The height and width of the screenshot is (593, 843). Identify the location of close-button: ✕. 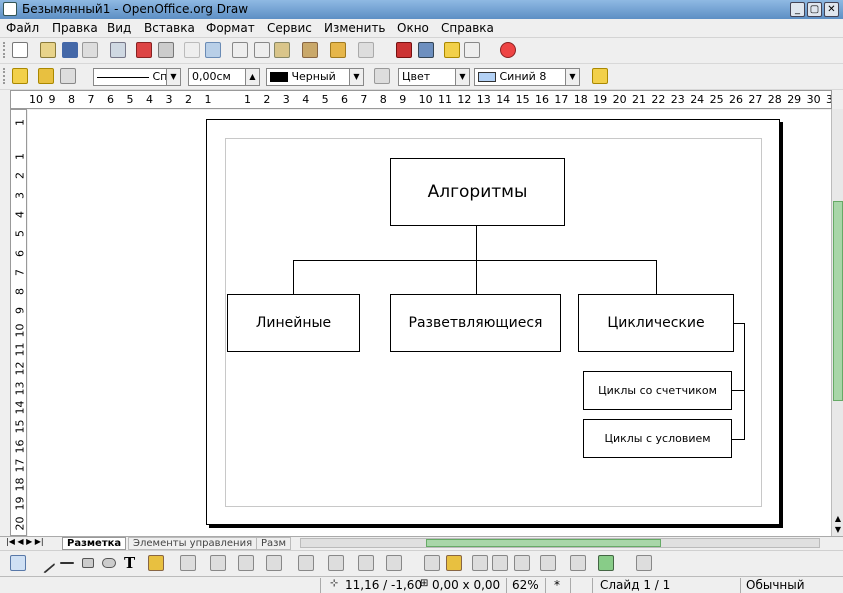
(831, 9).